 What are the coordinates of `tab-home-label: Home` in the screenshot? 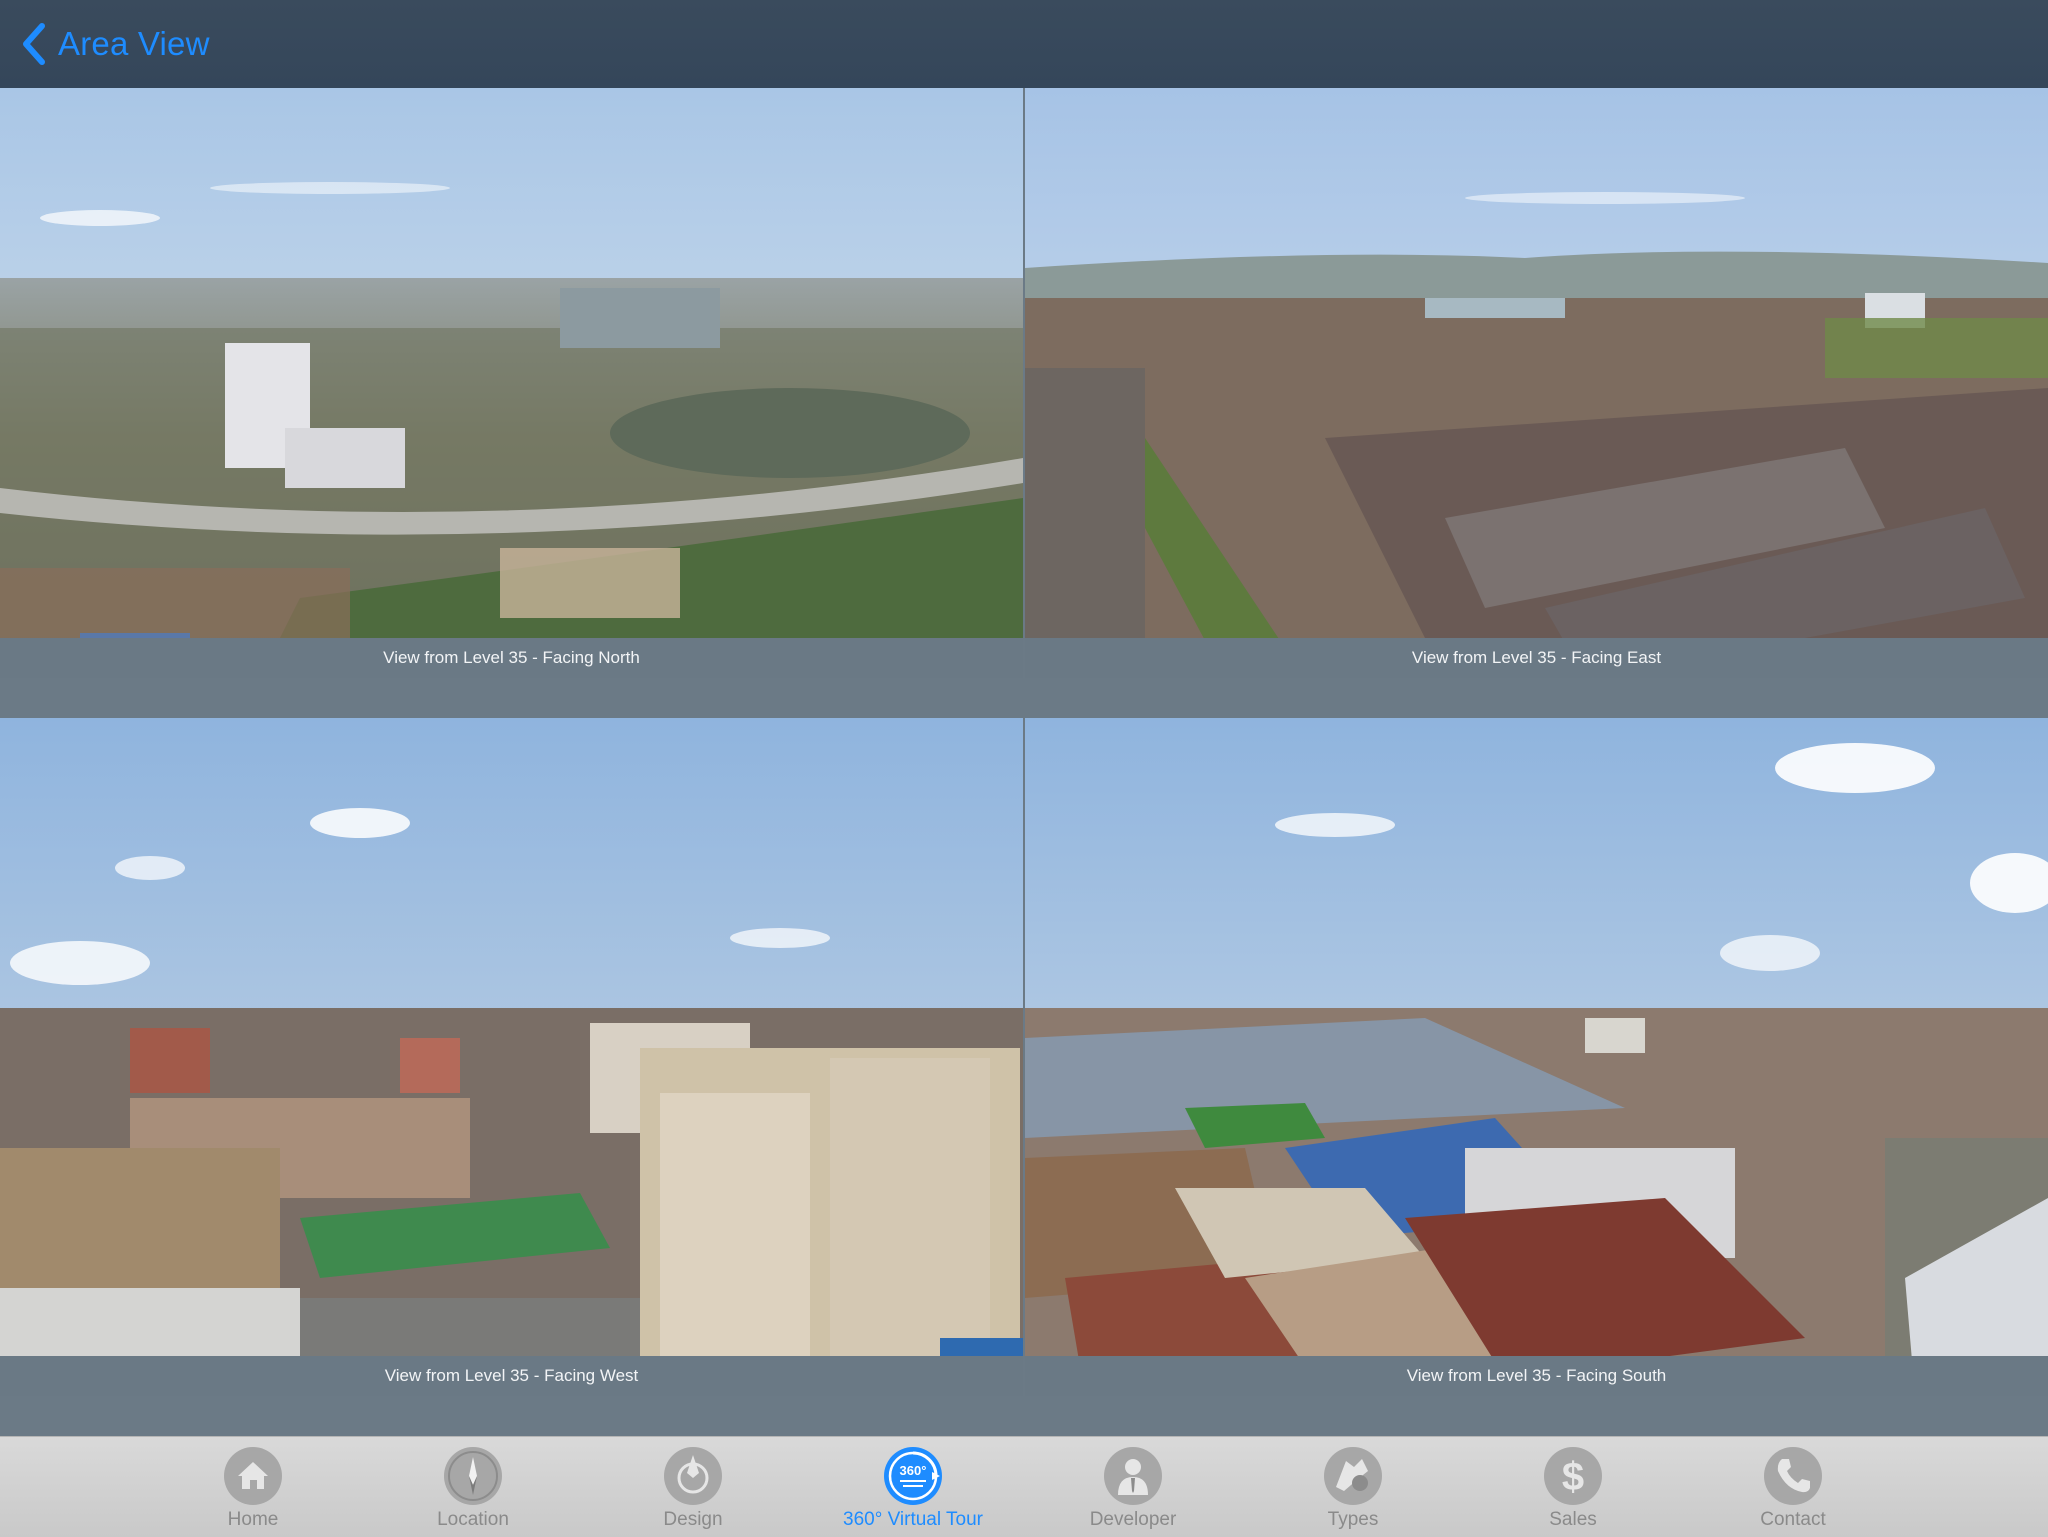 It's located at (253, 1519).